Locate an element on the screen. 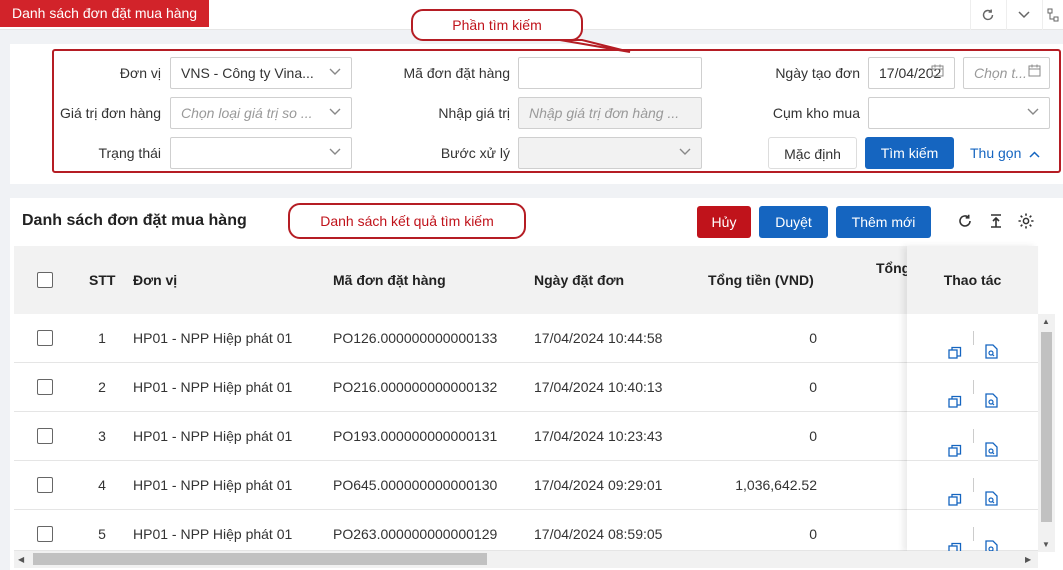  scroll-left-arrow: ◀ is located at coordinates (21, 559).